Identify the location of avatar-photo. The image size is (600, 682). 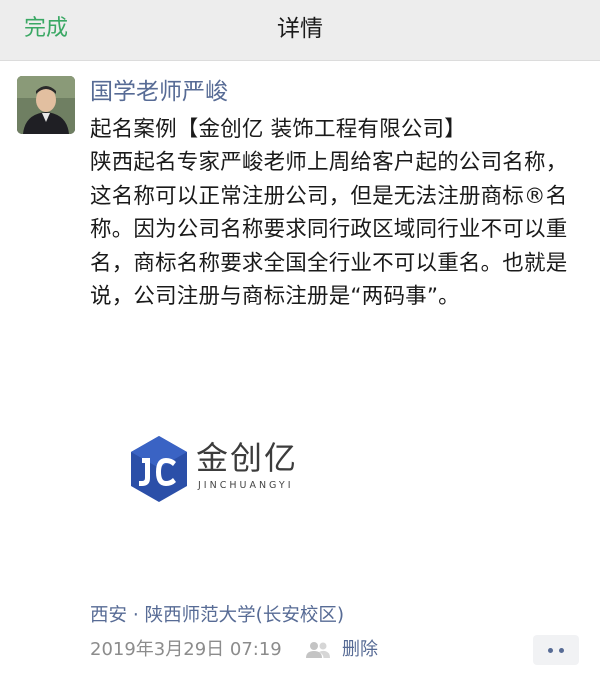
(46, 105).